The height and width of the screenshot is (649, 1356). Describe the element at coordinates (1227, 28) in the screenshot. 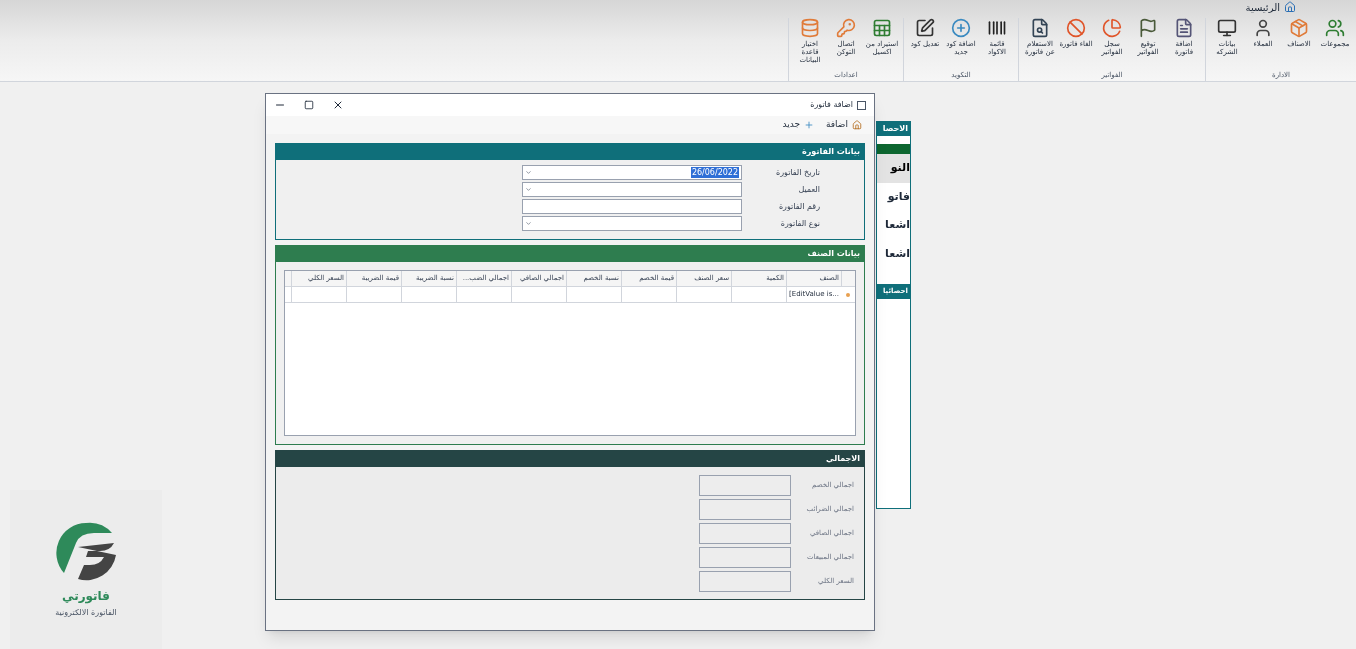

I see `monitor-icon` at that location.